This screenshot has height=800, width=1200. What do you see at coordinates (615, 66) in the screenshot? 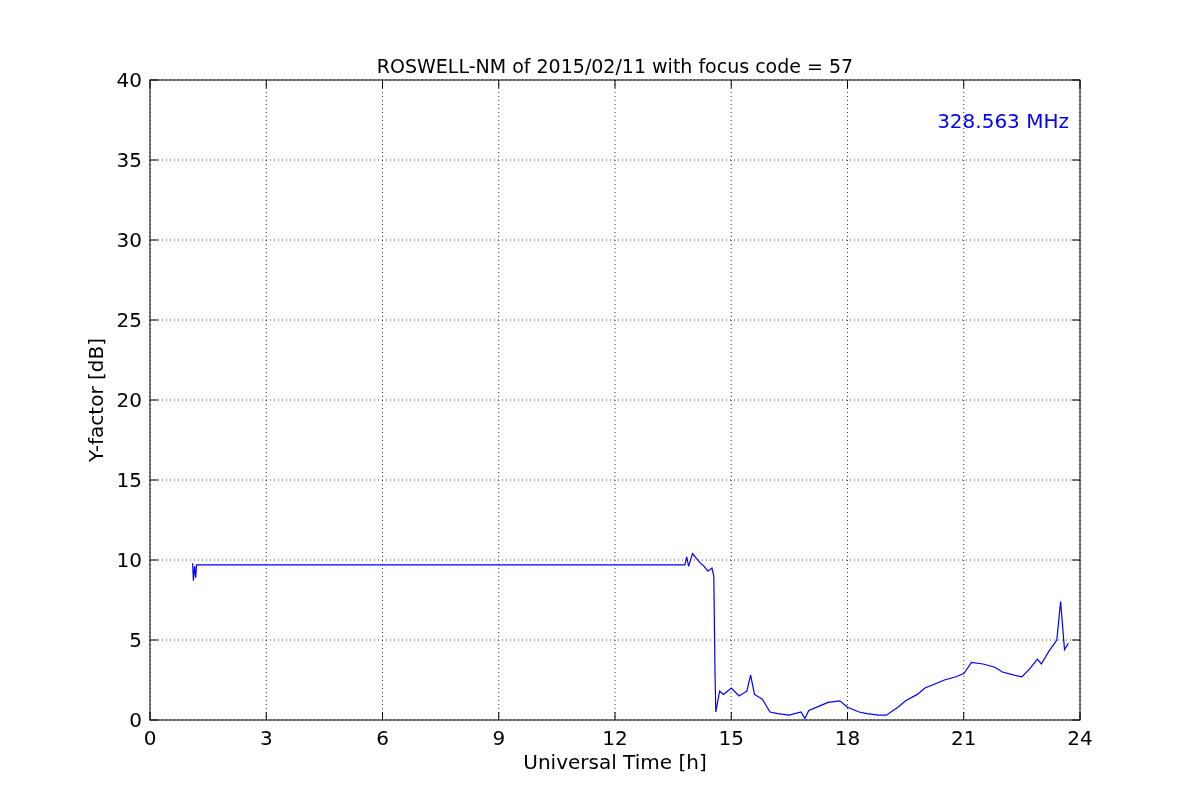
I see `chart-title: ROSWELL-NM of 2015/02/11 with focus code = 57` at bounding box center [615, 66].